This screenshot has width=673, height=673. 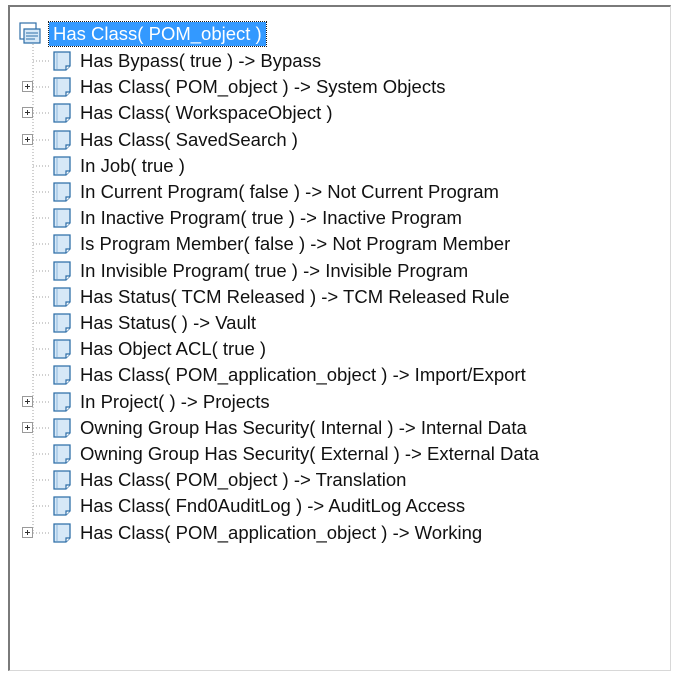 I want to click on tree-root-label: Has Class( POM_object ), so click(x=157, y=34).